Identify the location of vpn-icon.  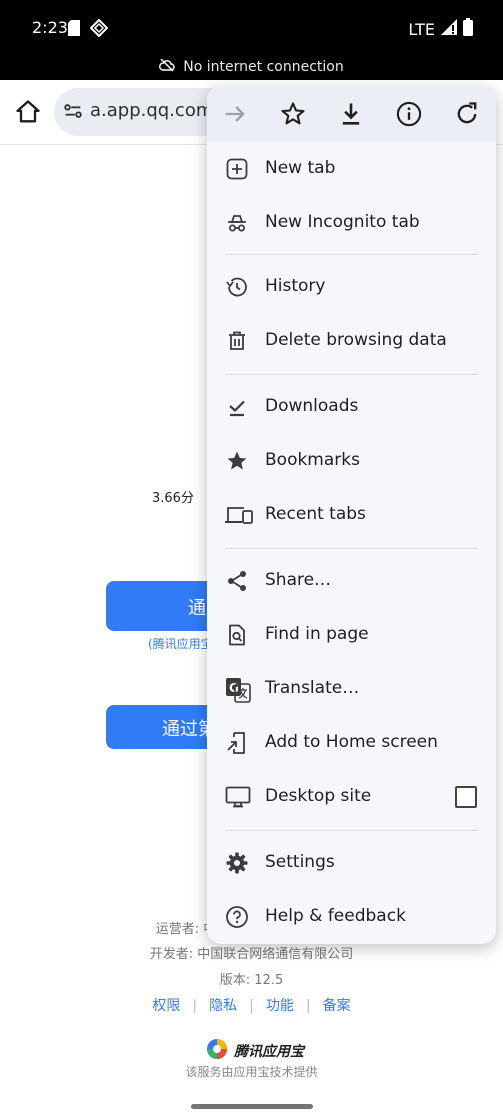
(99, 29).